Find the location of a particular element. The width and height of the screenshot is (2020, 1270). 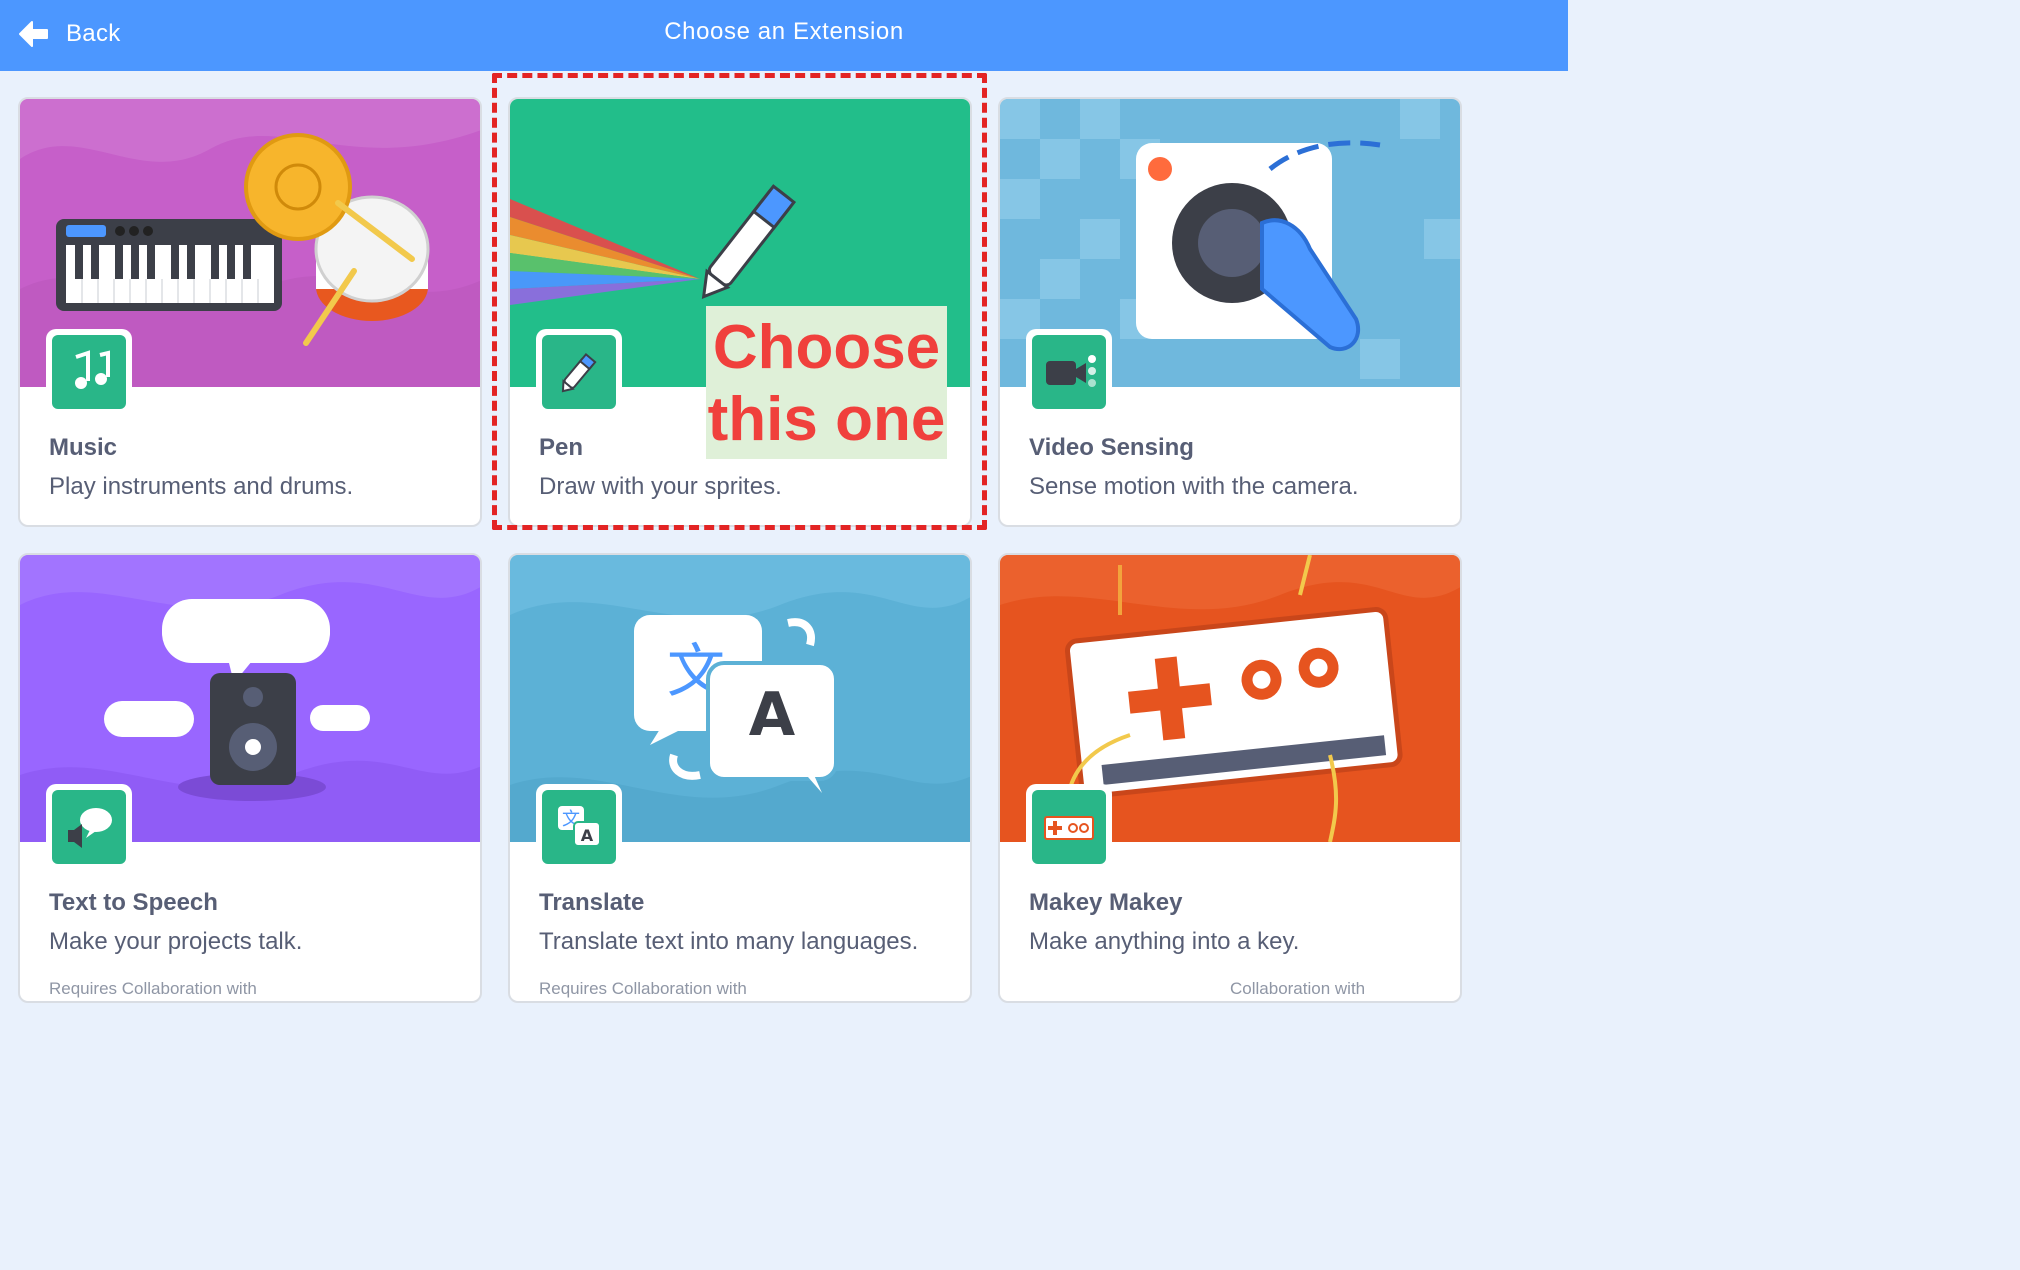

video-sensing-icon-tile is located at coordinates (1069, 372).